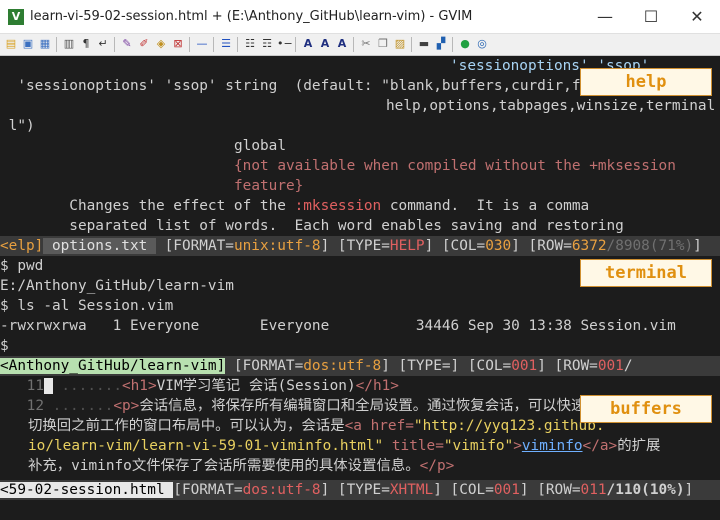  I want to click on scissors-icon: ✂, so click(366, 44).